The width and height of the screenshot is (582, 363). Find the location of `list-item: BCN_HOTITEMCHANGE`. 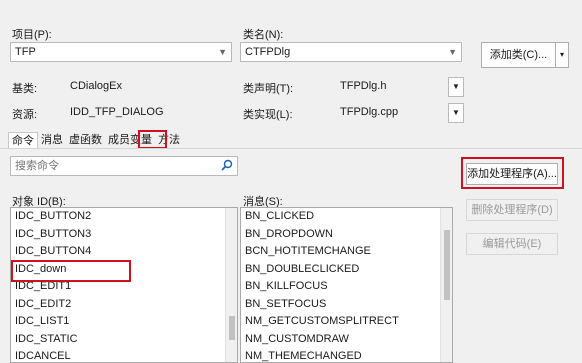

list-item: BCN_HOTITEMCHANGE is located at coordinates (346, 252).